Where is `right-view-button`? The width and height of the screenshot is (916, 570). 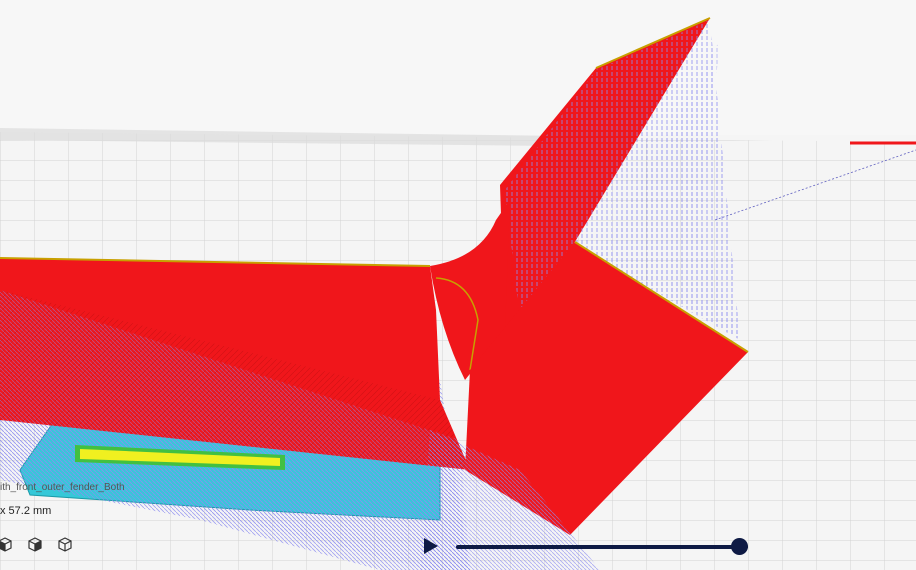
right-view-button is located at coordinates (35, 544).